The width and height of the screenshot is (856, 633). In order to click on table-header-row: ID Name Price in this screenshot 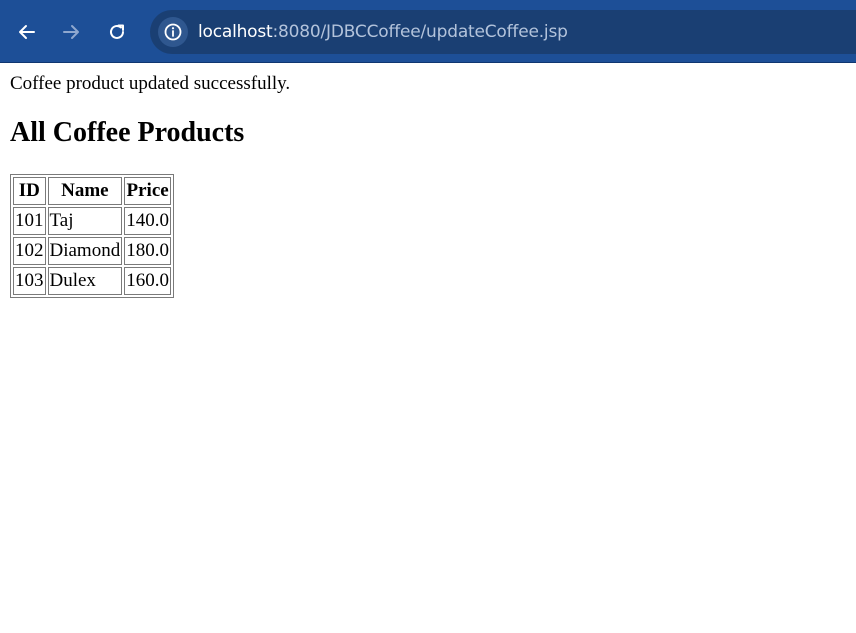, I will do `click(92, 191)`.